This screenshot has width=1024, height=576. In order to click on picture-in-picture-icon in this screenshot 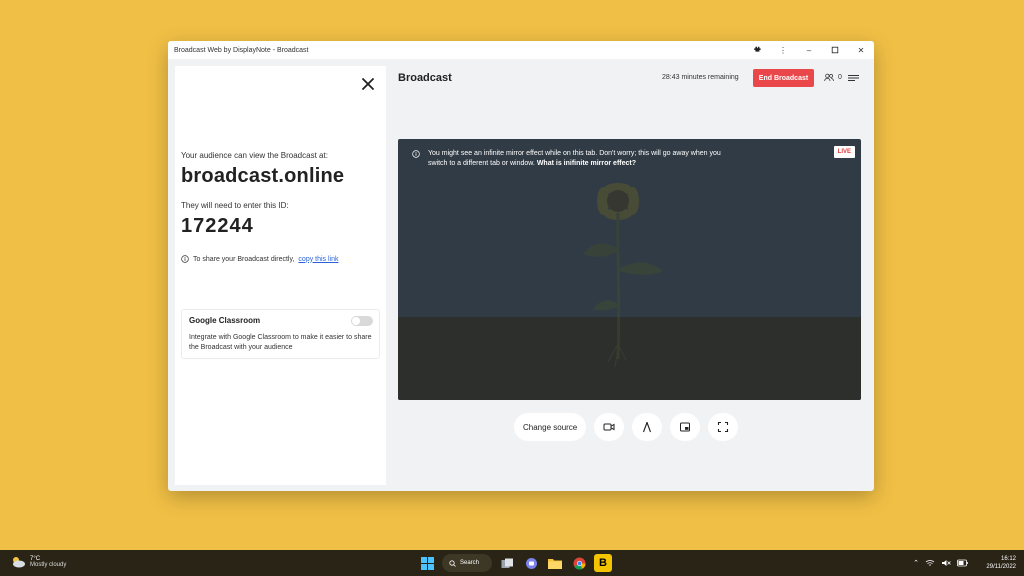, I will do `click(685, 427)`.